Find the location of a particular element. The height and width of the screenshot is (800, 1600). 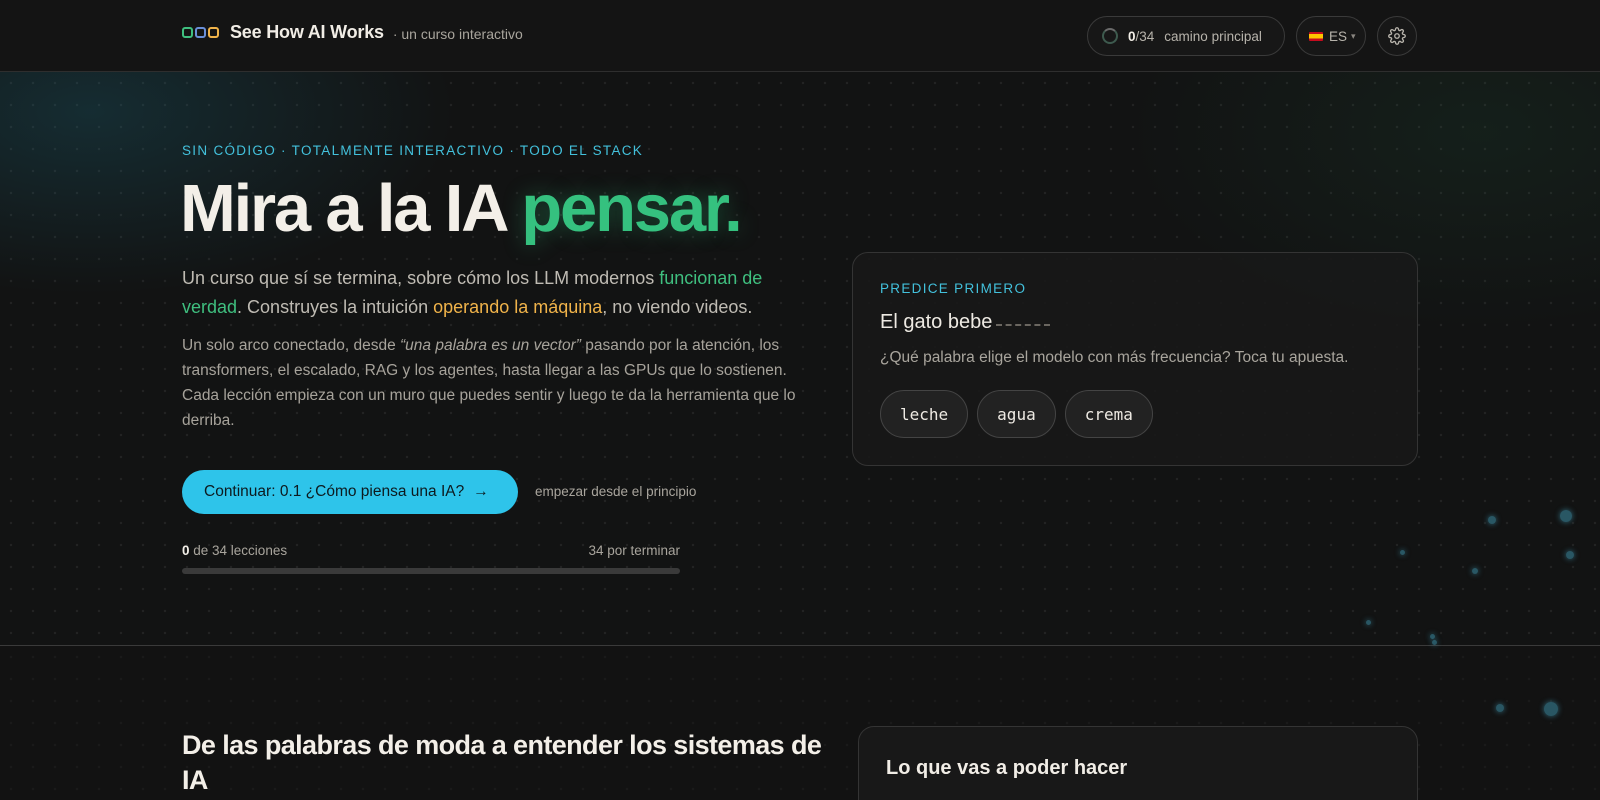

predict-eyebrow: PREDICE PRIMERO is located at coordinates (953, 288).